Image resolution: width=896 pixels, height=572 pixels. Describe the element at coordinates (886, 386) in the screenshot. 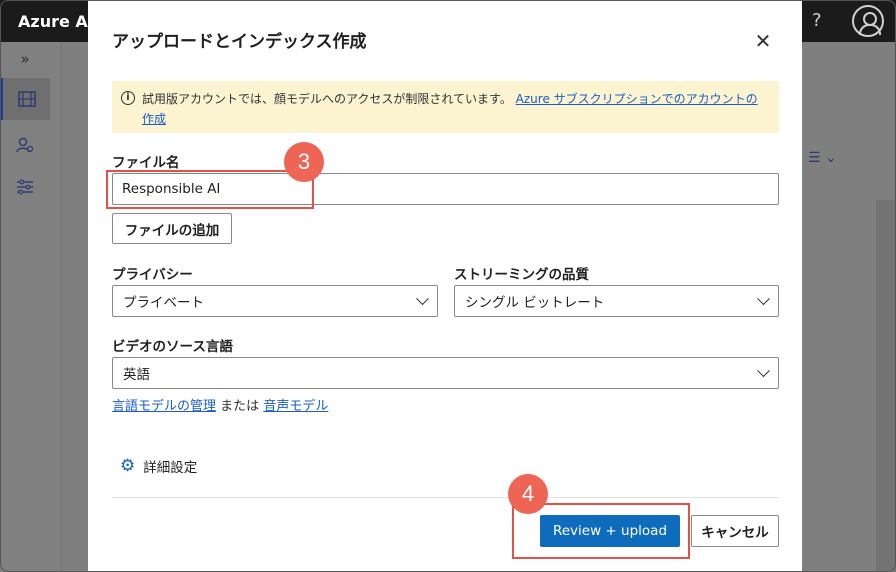

I see `background-scrollbar` at that location.